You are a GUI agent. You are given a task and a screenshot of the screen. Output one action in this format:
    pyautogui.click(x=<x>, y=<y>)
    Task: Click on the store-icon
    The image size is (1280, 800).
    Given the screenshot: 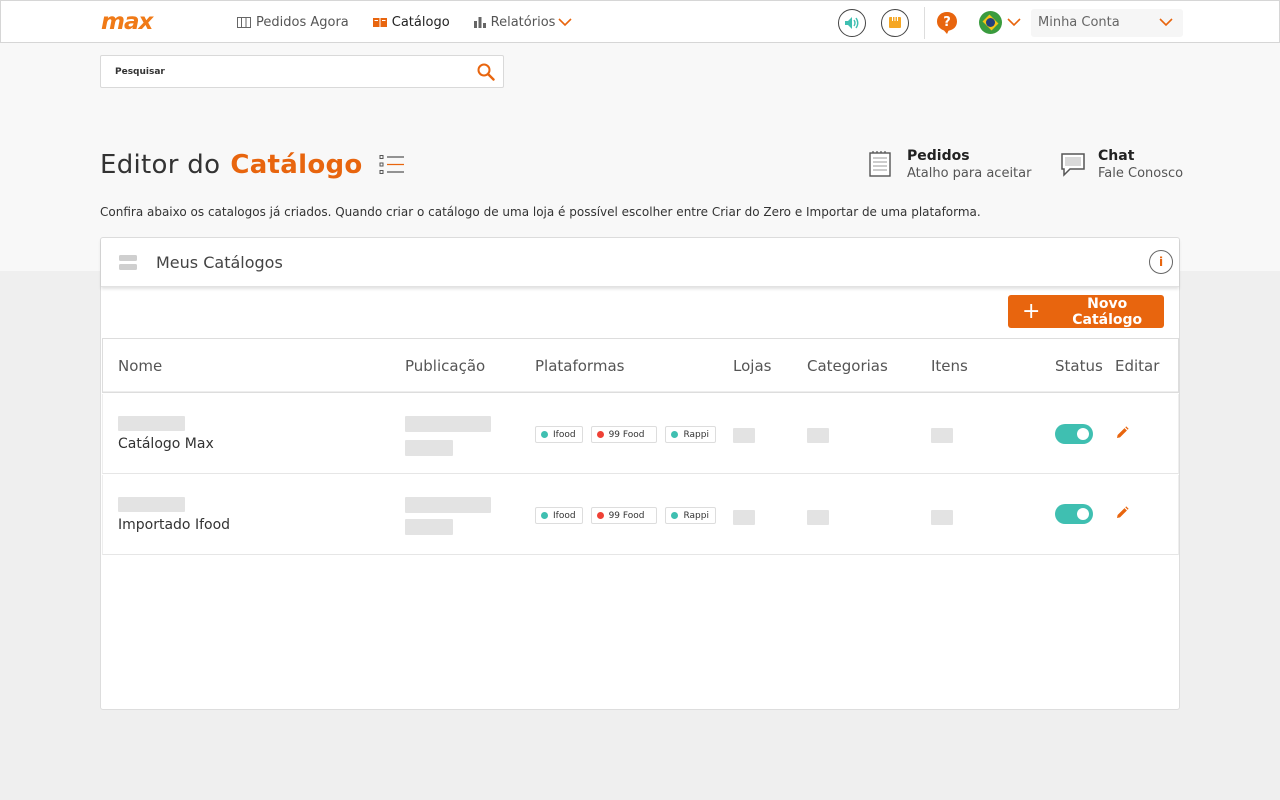 What is the action you would take?
    pyautogui.click(x=895, y=22)
    